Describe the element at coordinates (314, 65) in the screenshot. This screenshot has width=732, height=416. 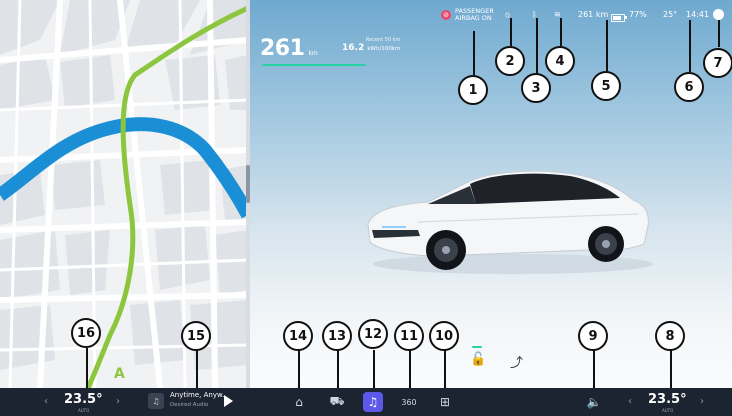
I see `range-bar` at that location.